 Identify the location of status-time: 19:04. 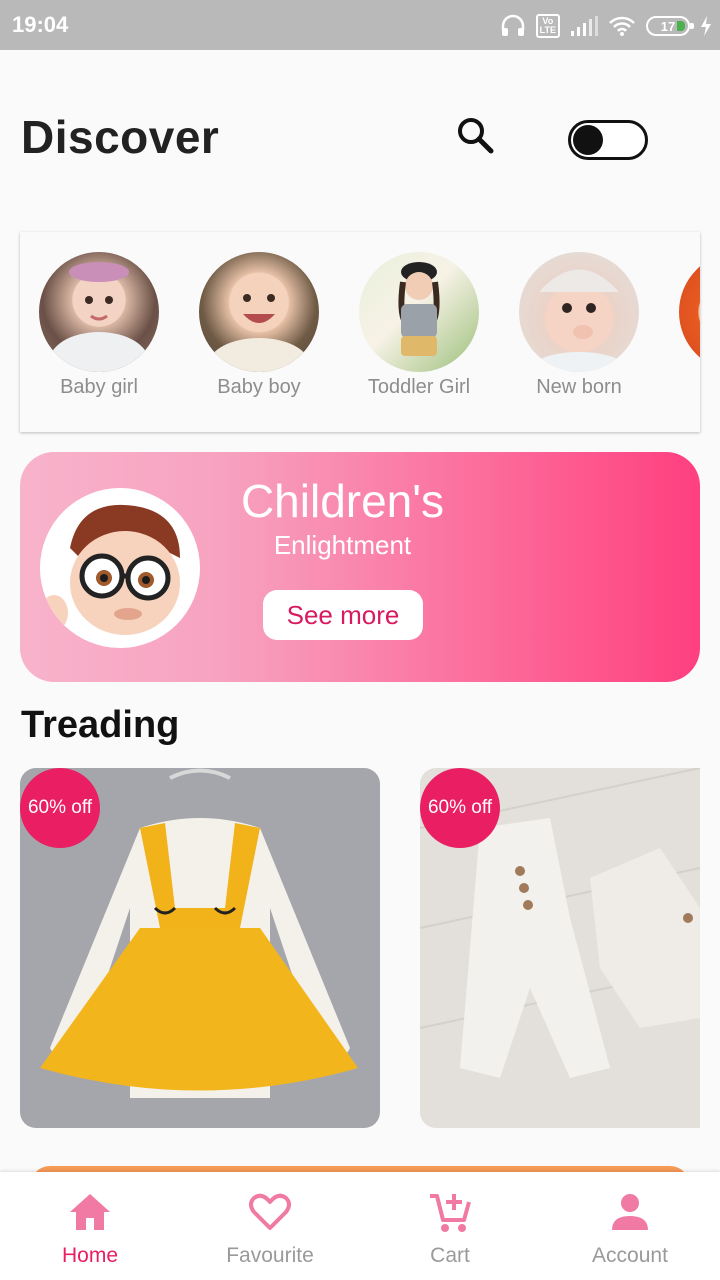
(40, 24).